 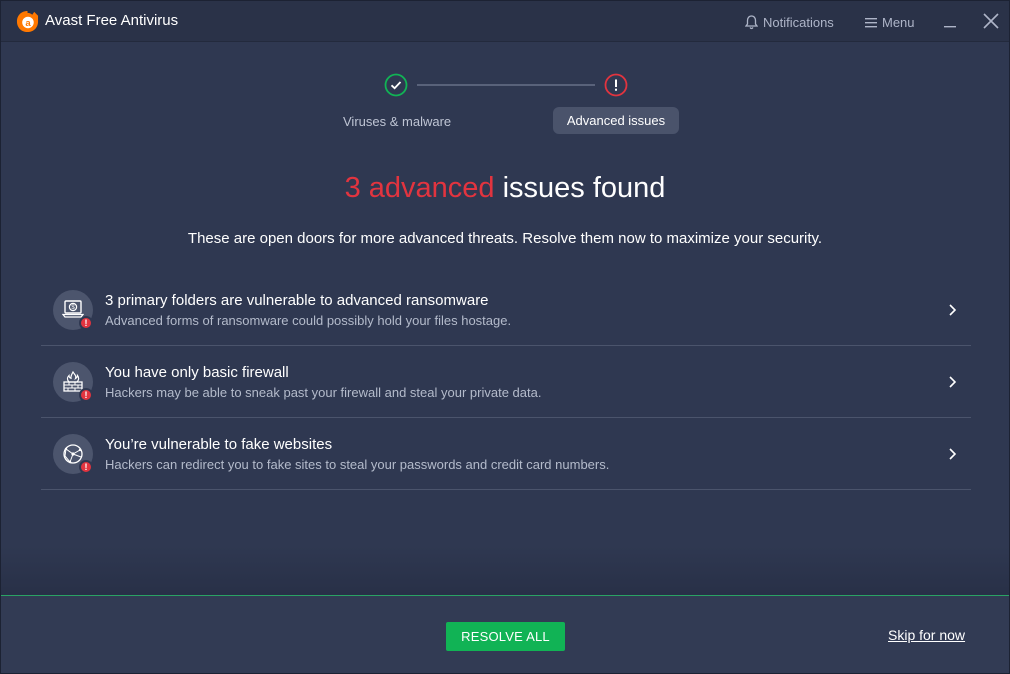 What do you see at coordinates (926, 635) in the screenshot?
I see `skip-for-now-link: Skip for now` at bounding box center [926, 635].